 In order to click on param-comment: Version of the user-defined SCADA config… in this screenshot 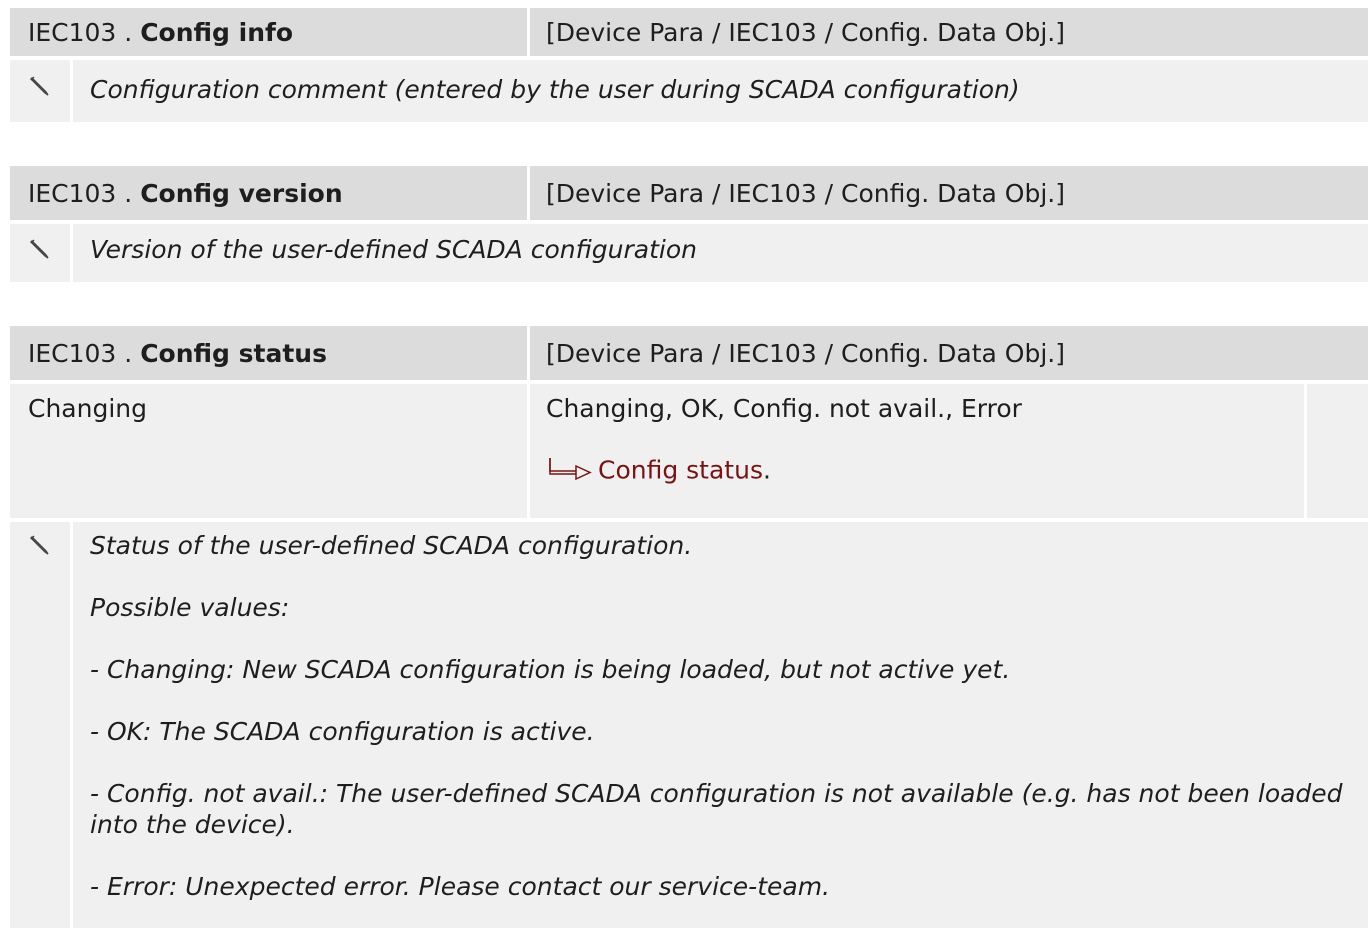, I will do `click(720, 253)`.